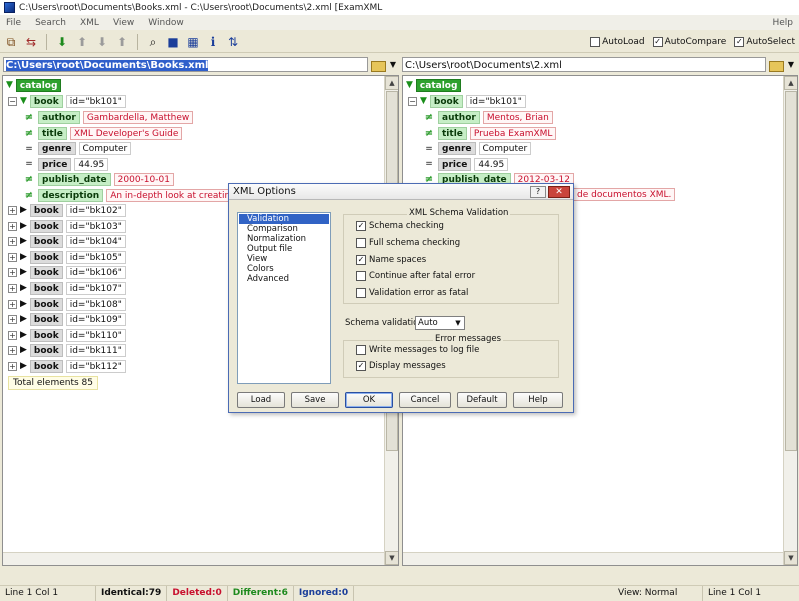 The image size is (799, 601). Describe the element at coordinates (791, 271) in the screenshot. I see `scroll-thumb` at that location.